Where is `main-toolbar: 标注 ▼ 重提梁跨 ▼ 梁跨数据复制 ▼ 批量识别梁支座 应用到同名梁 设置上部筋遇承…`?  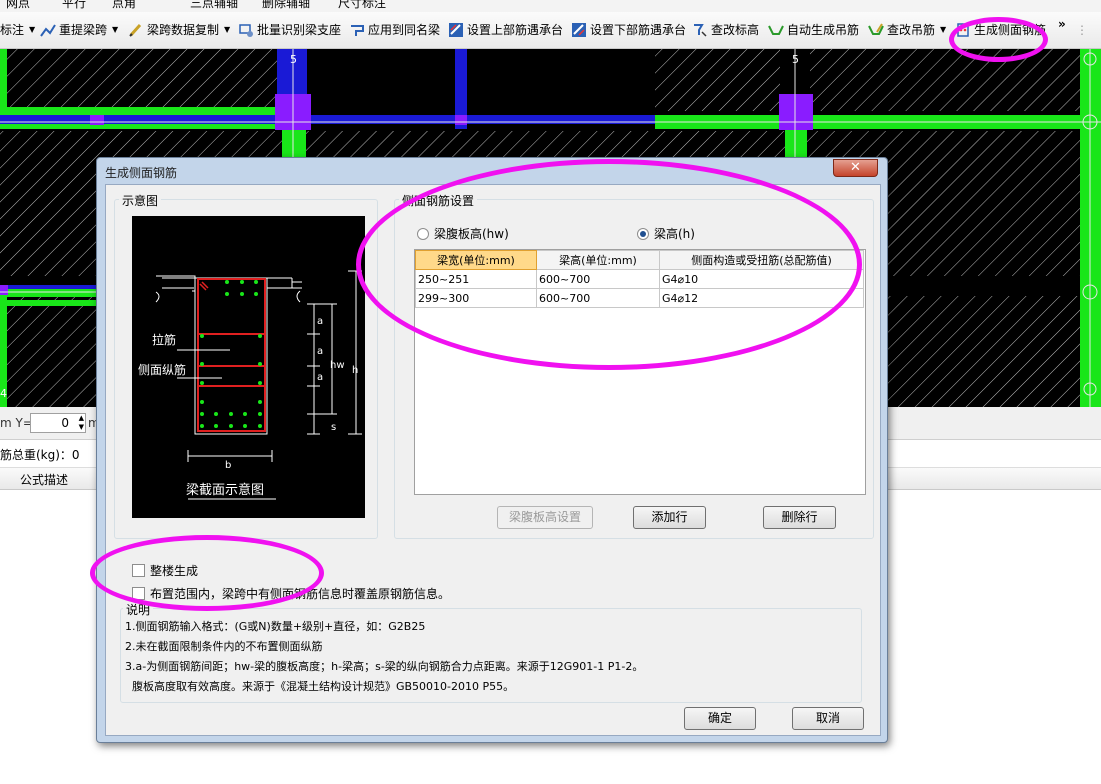 main-toolbar: 标注 ▼ 重提梁跨 ▼ 梁跨数据复制 ▼ 批量识别梁支座 应用到同名梁 设置上部筋遇承… is located at coordinates (550, 30).